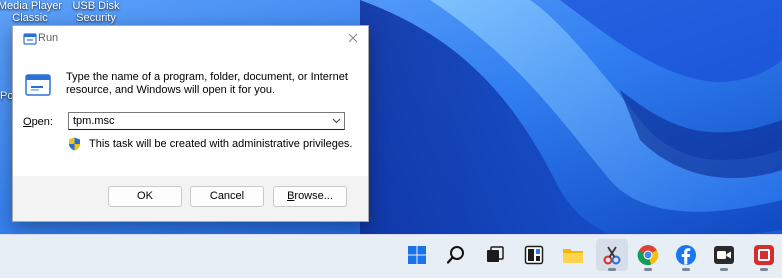 The image size is (782, 278). What do you see at coordinates (48, 38) in the screenshot?
I see `dialog-title: Run` at bounding box center [48, 38].